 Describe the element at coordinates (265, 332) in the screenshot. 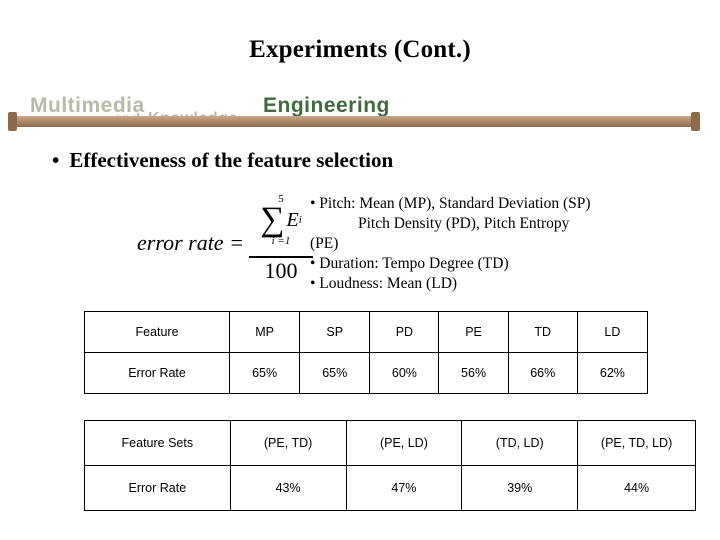

I see `cell-mp-header: MP` at that location.